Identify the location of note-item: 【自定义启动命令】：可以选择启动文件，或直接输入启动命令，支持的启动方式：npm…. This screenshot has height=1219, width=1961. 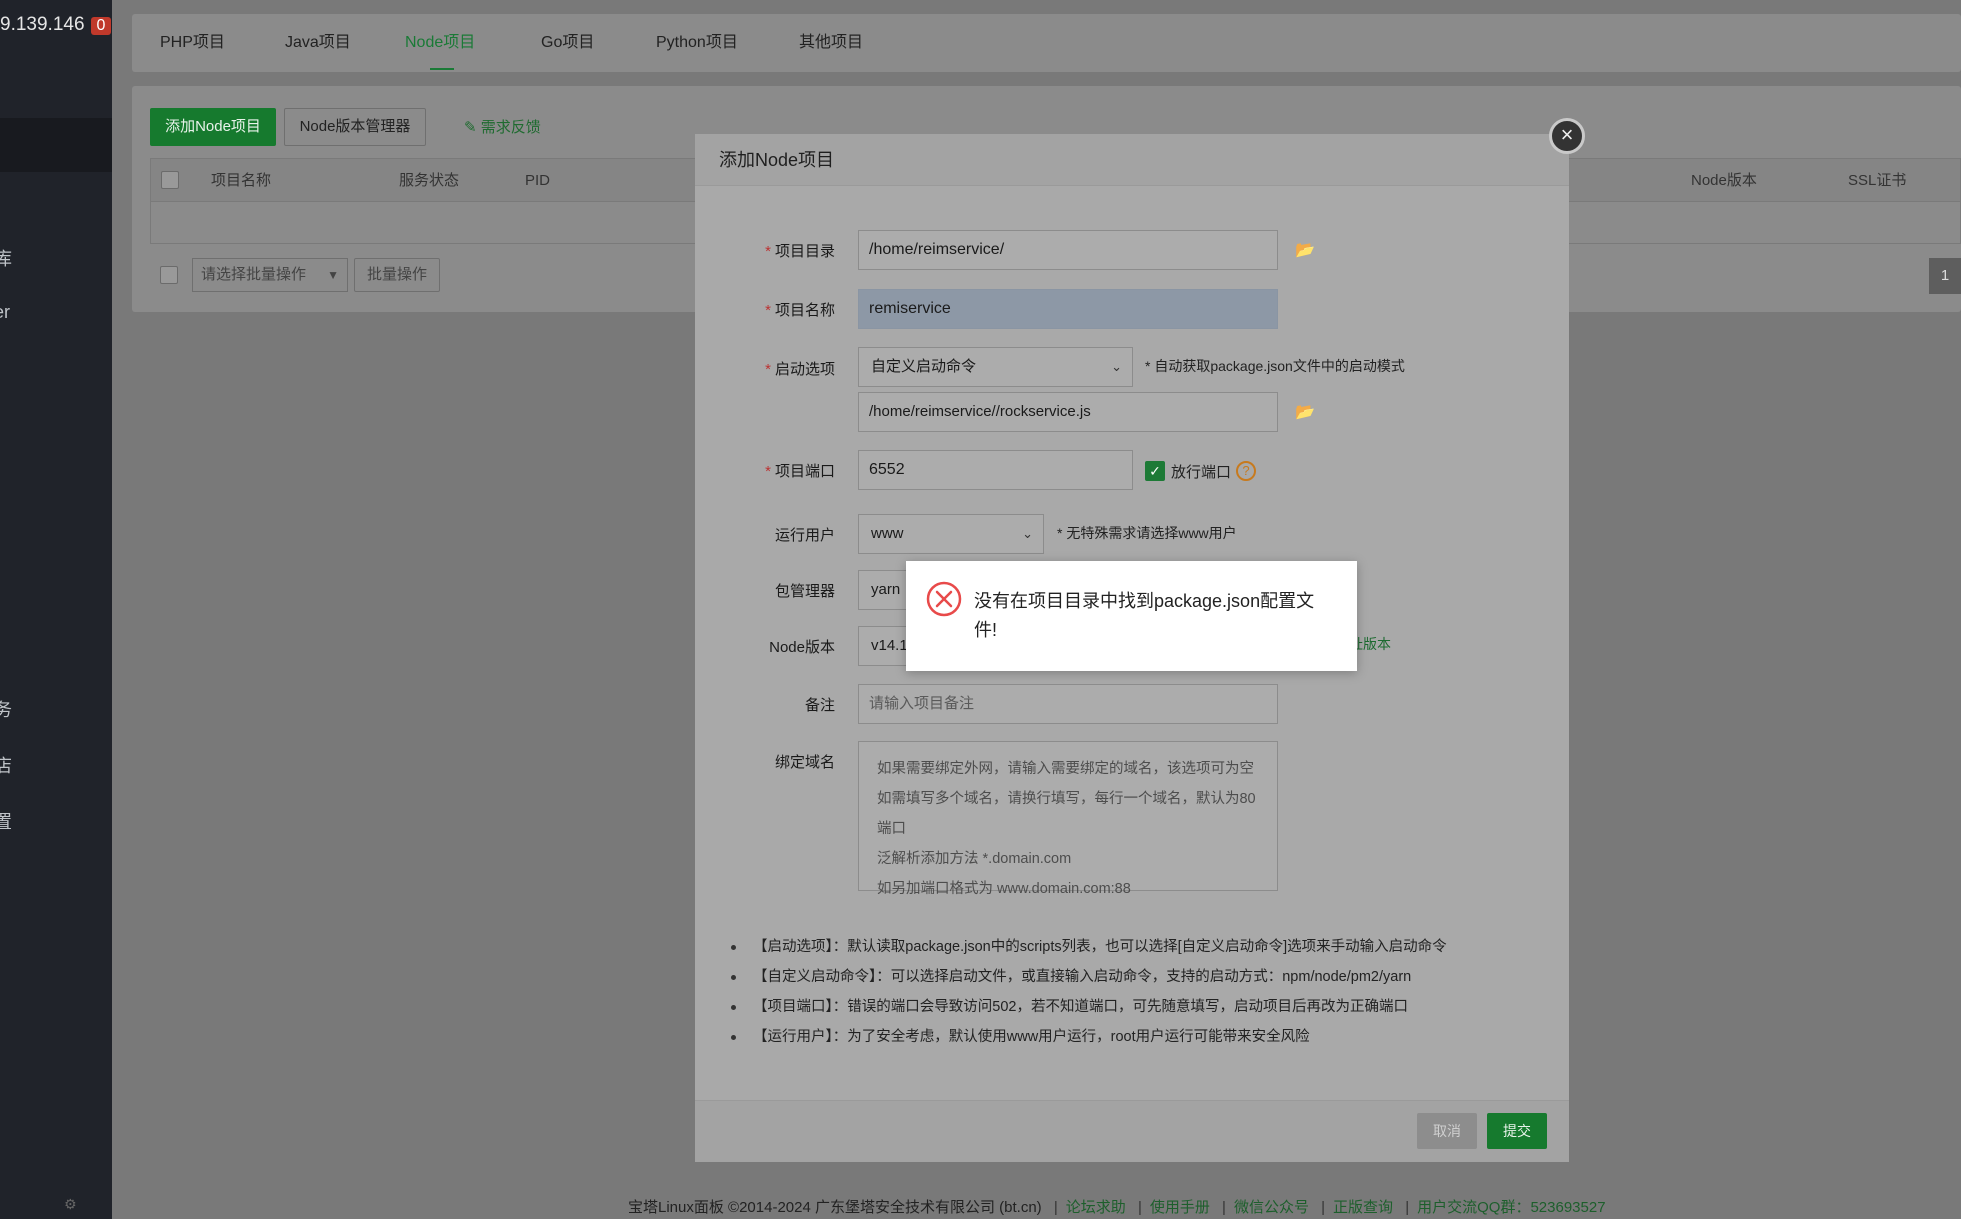
(1089, 977).